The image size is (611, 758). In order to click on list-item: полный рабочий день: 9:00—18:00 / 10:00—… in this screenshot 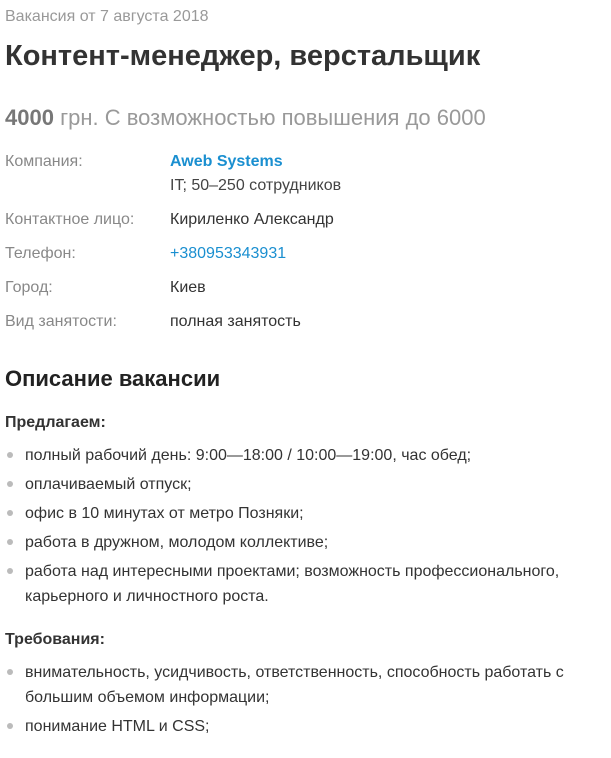, I will do `click(303, 455)`.